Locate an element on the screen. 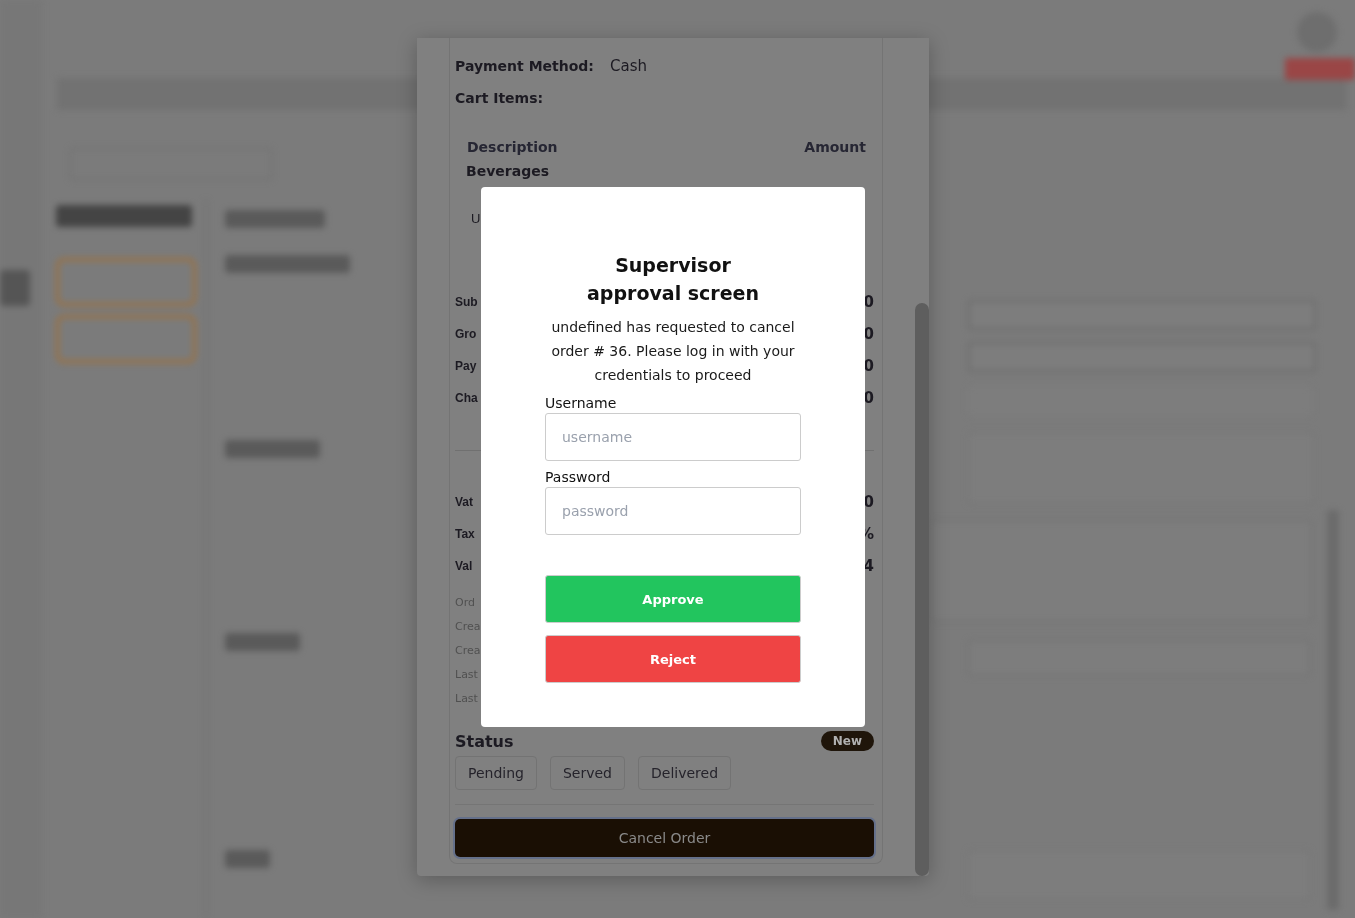 The image size is (1355, 918). reject-button: Reject is located at coordinates (673, 659).